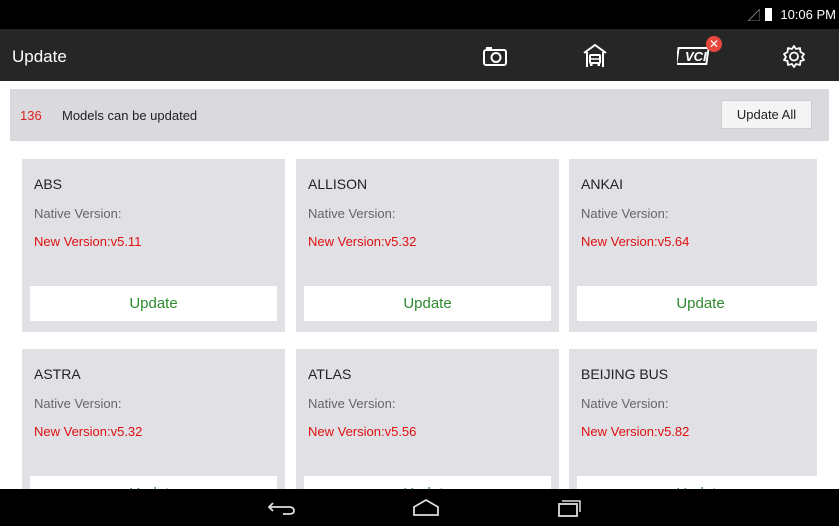  Describe the element at coordinates (808, 14) in the screenshot. I see `status-clock: 10:06 PM` at that location.